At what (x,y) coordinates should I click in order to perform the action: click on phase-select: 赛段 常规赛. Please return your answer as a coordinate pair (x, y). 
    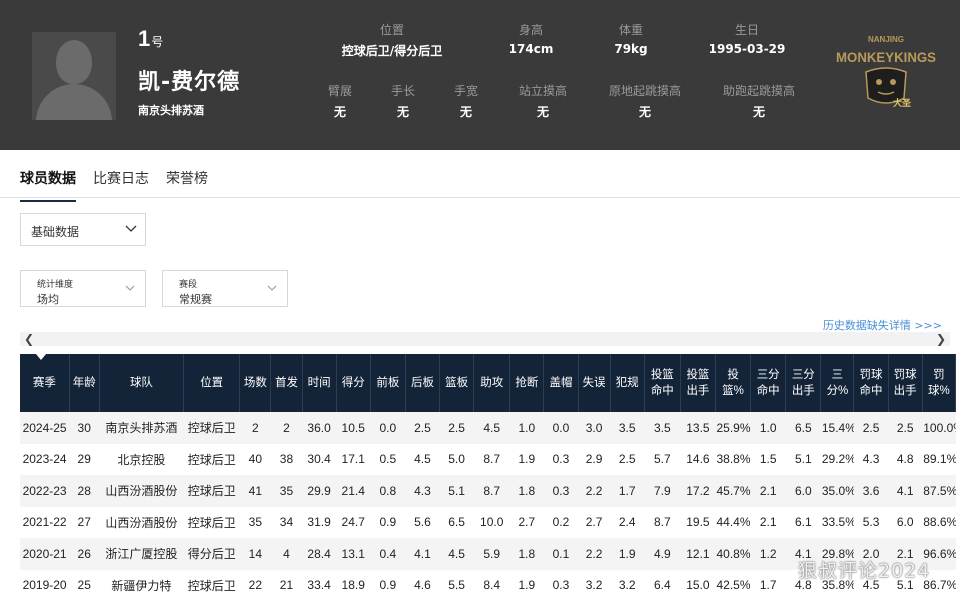
    Looking at the image, I should click on (225, 288).